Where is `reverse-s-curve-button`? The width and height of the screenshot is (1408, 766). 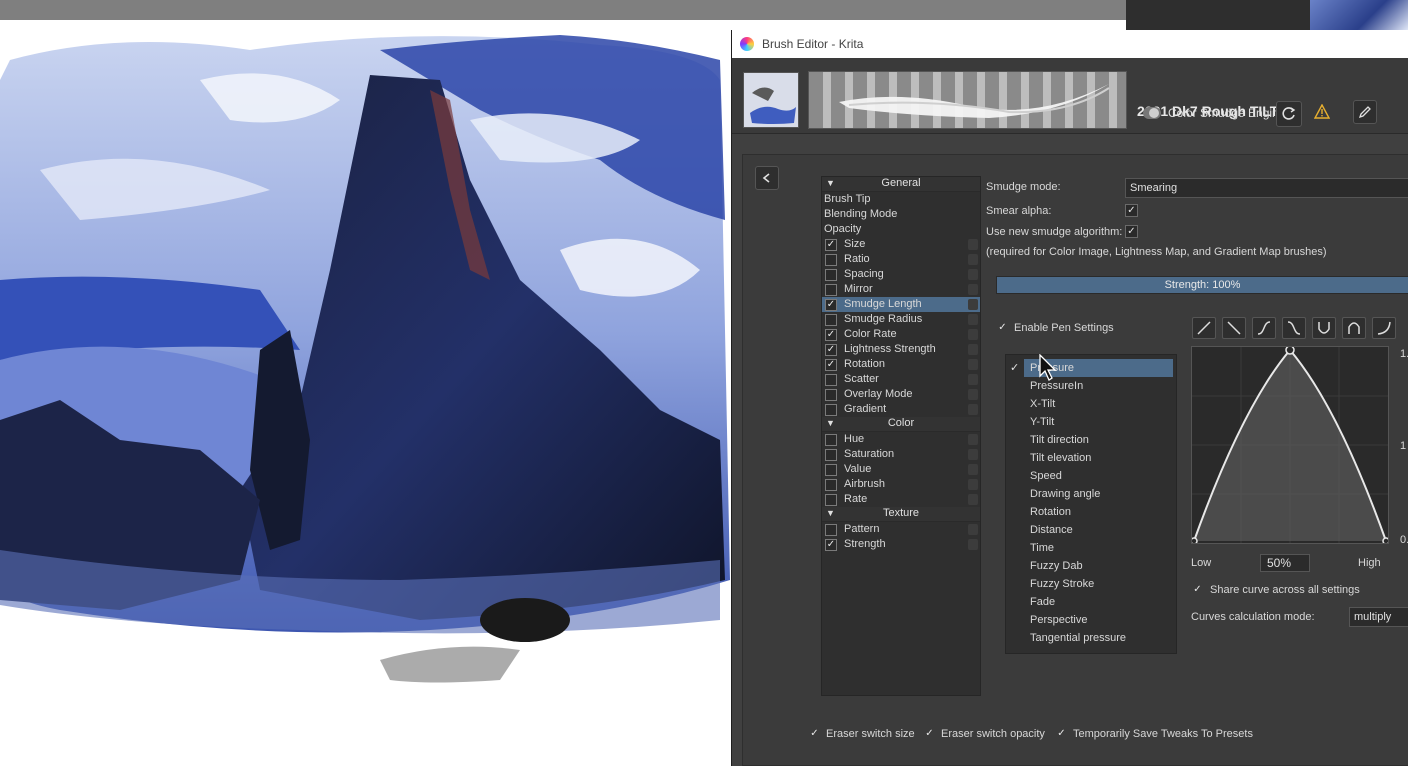
reverse-s-curve-button is located at coordinates (1294, 328).